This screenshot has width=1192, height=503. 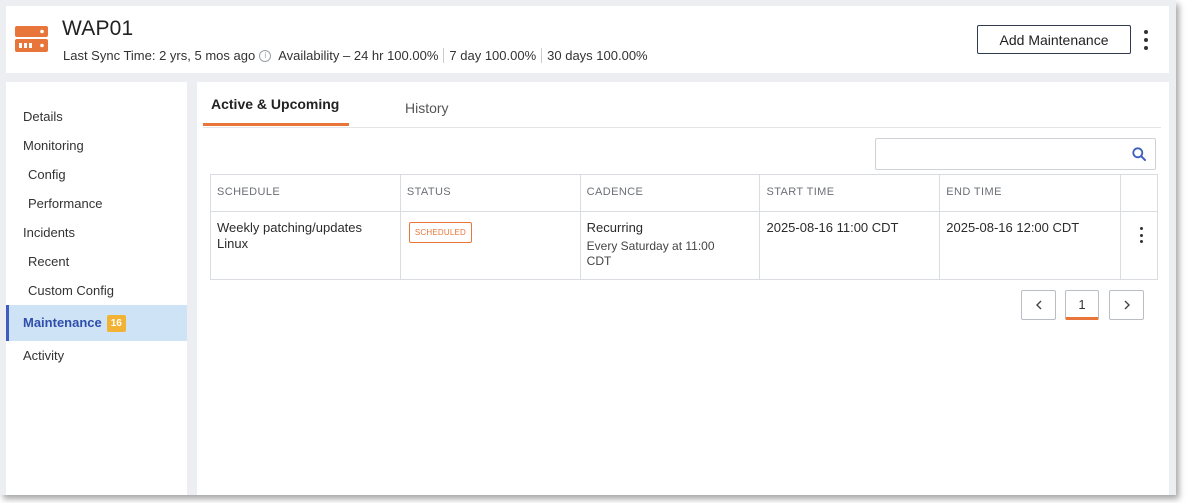 I want to click on cell-end-time: 2025-08-16 12:00 CDT, so click(x=1030, y=245).